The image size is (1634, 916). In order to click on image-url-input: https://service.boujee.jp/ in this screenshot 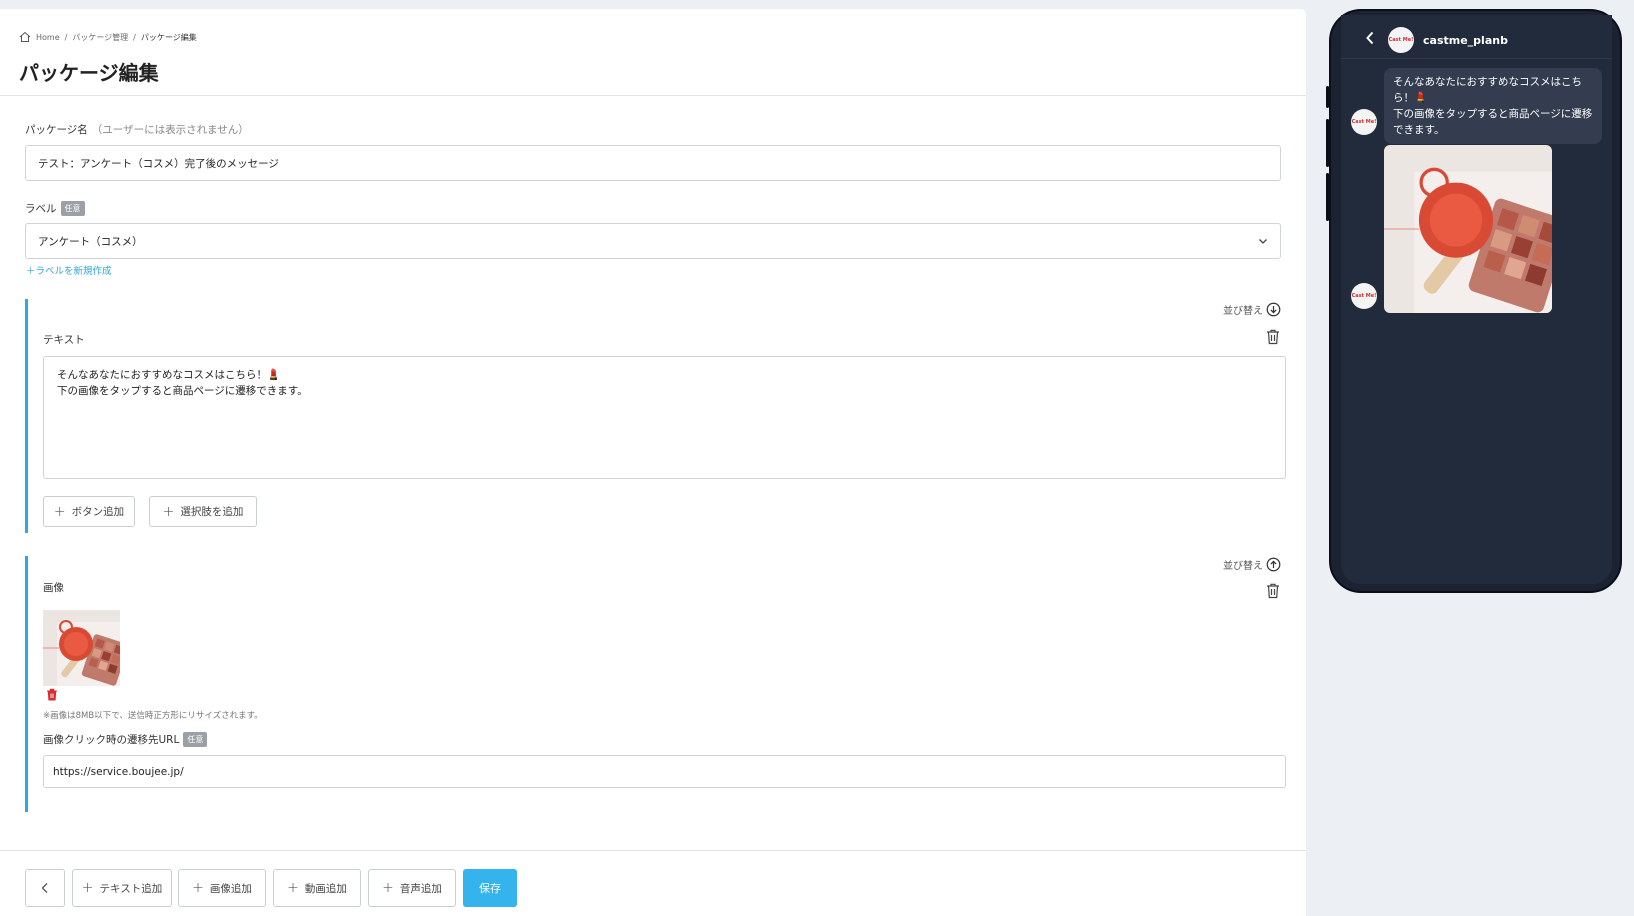, I will do `click(664, 771)`.